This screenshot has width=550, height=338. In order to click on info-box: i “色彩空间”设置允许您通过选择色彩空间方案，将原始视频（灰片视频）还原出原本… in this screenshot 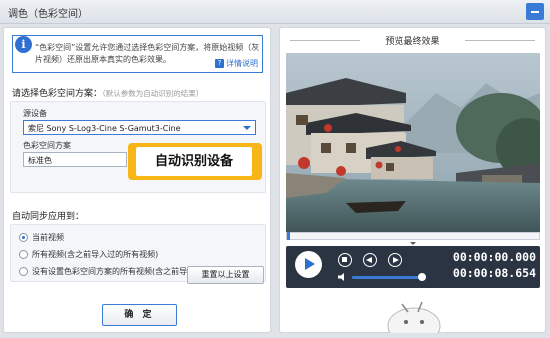, I will do `click(137, 54)`.